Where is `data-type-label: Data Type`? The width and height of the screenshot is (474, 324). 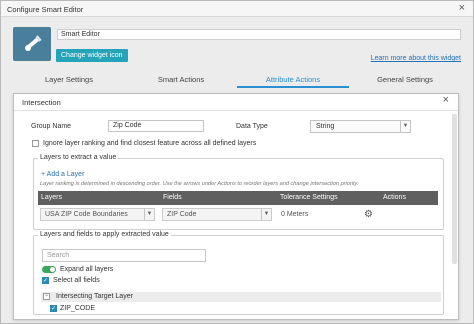
data-type-label: Data Type is located at coordinates (252, 126).